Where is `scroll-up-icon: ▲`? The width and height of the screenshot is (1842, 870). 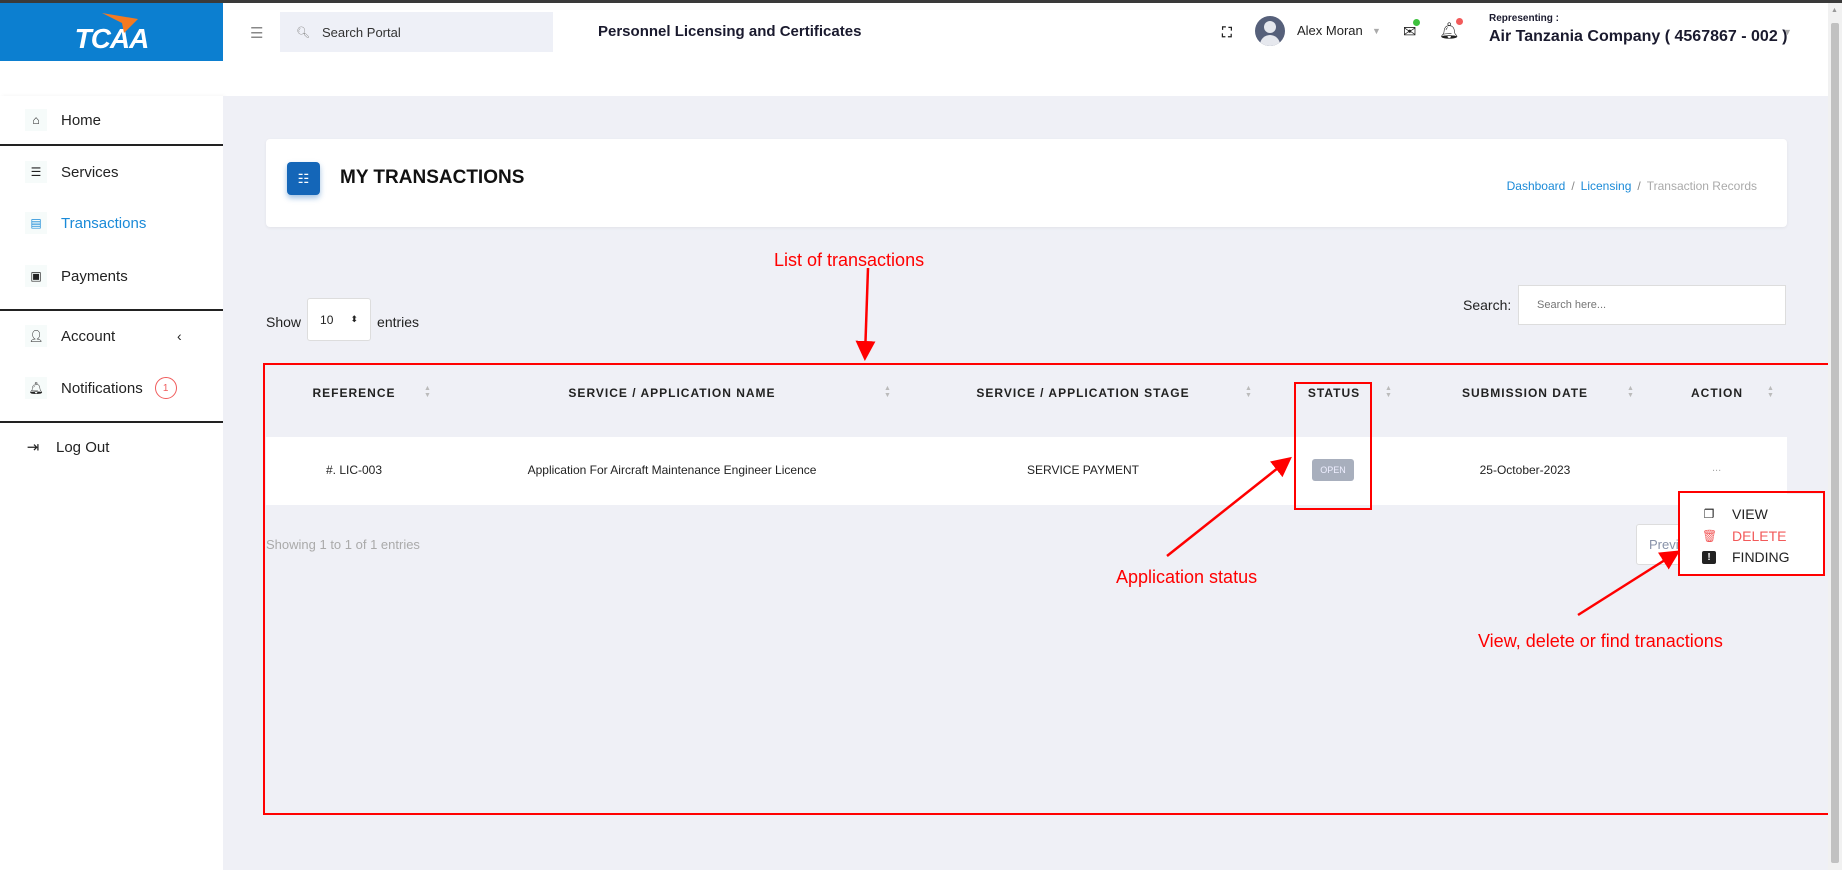 scroll-up-icon: ▲ is located at coordinates (1834, 10).